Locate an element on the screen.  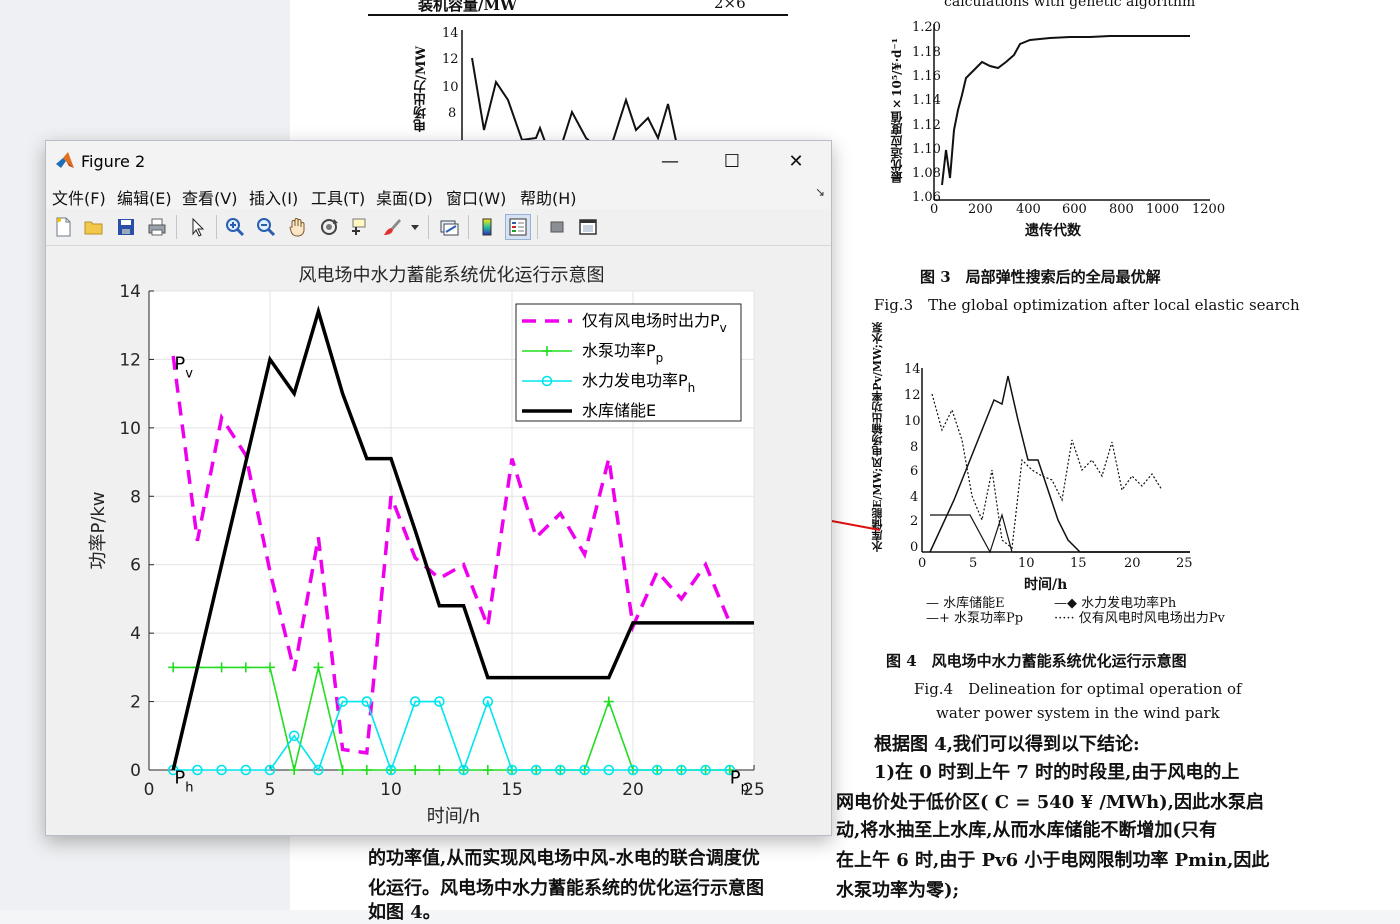
pointer-icon is located at coordinates (197, 227).